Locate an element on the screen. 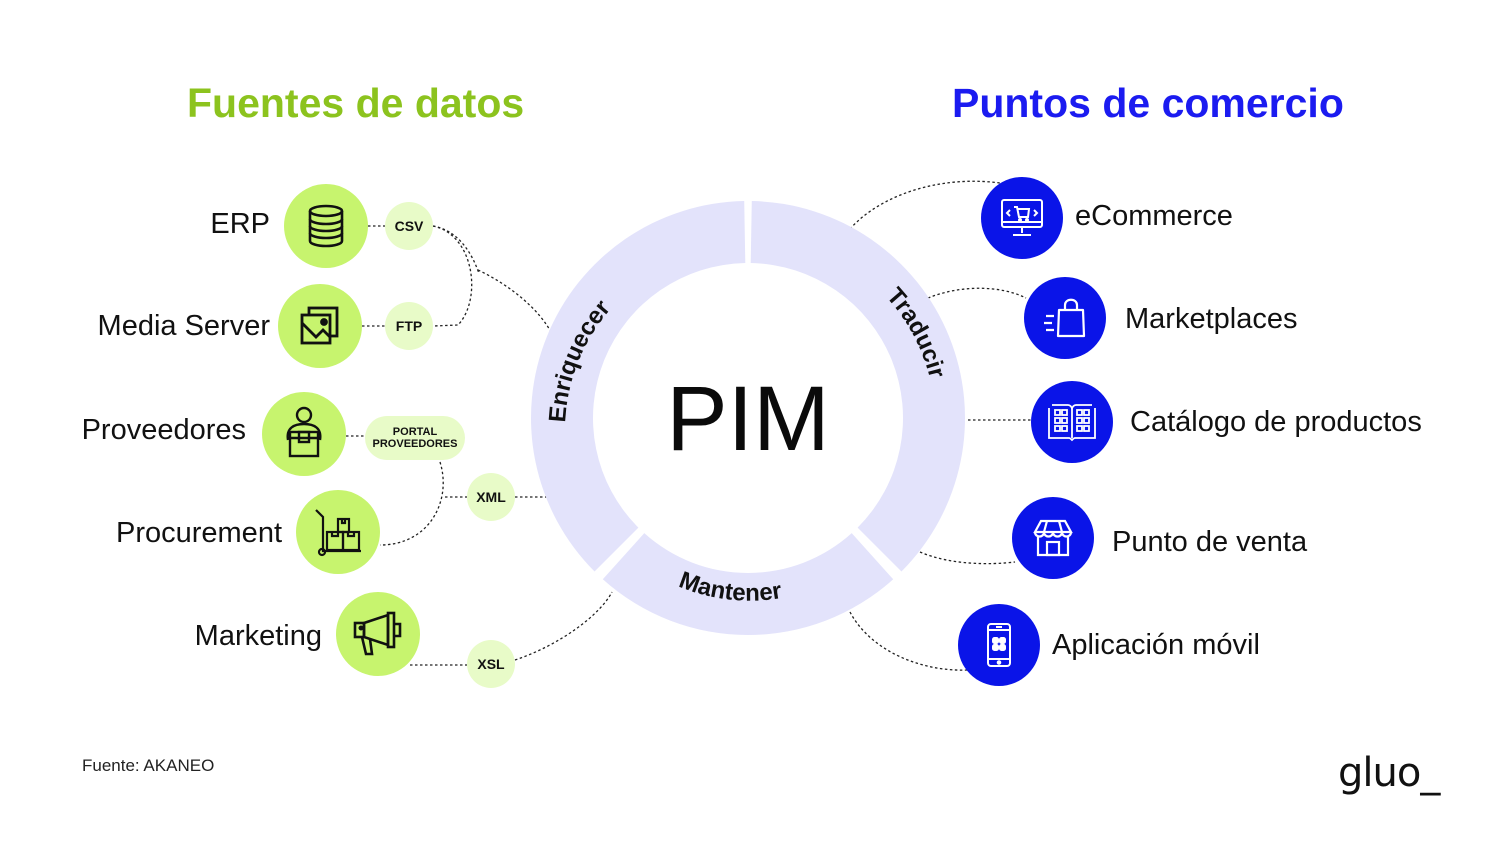 The height and width of the screenshot is (843, 1498). image-gallery-icon is located at coordinates (319, 325).